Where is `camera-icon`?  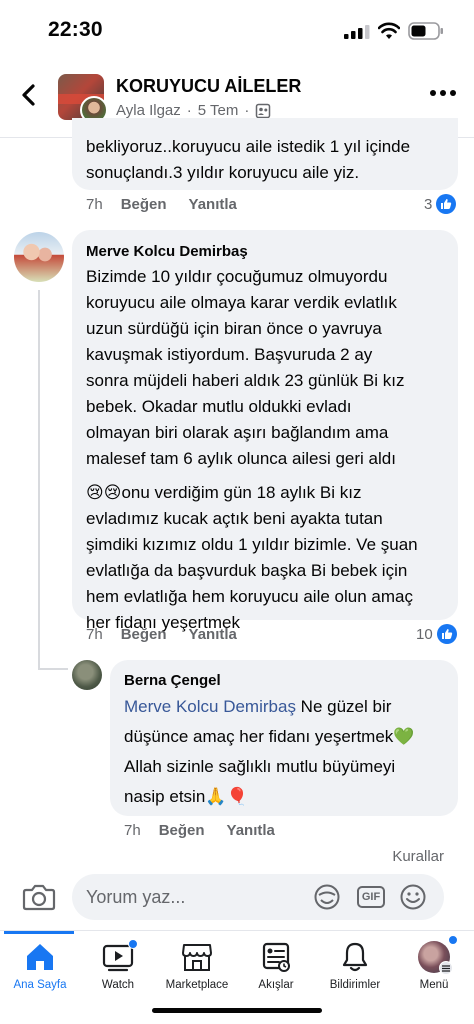
camera-icon is located at coordinates (39, 897).